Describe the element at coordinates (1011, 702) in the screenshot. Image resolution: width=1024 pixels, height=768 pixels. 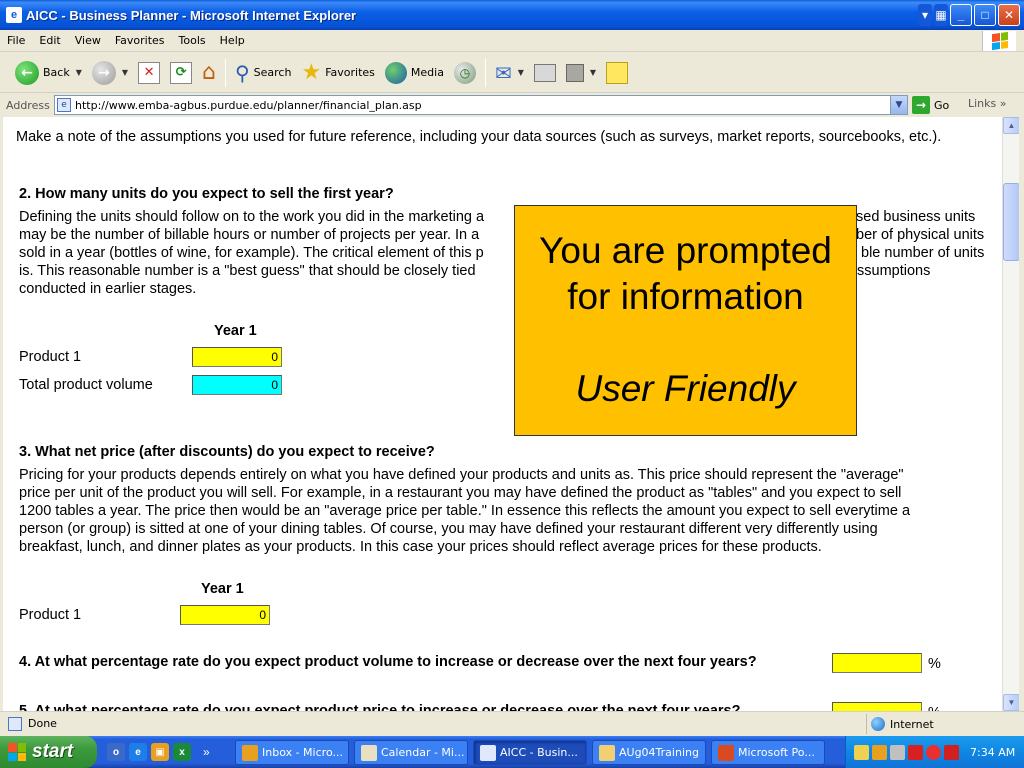
I see `scroll-down-icon: ▼` at that location.